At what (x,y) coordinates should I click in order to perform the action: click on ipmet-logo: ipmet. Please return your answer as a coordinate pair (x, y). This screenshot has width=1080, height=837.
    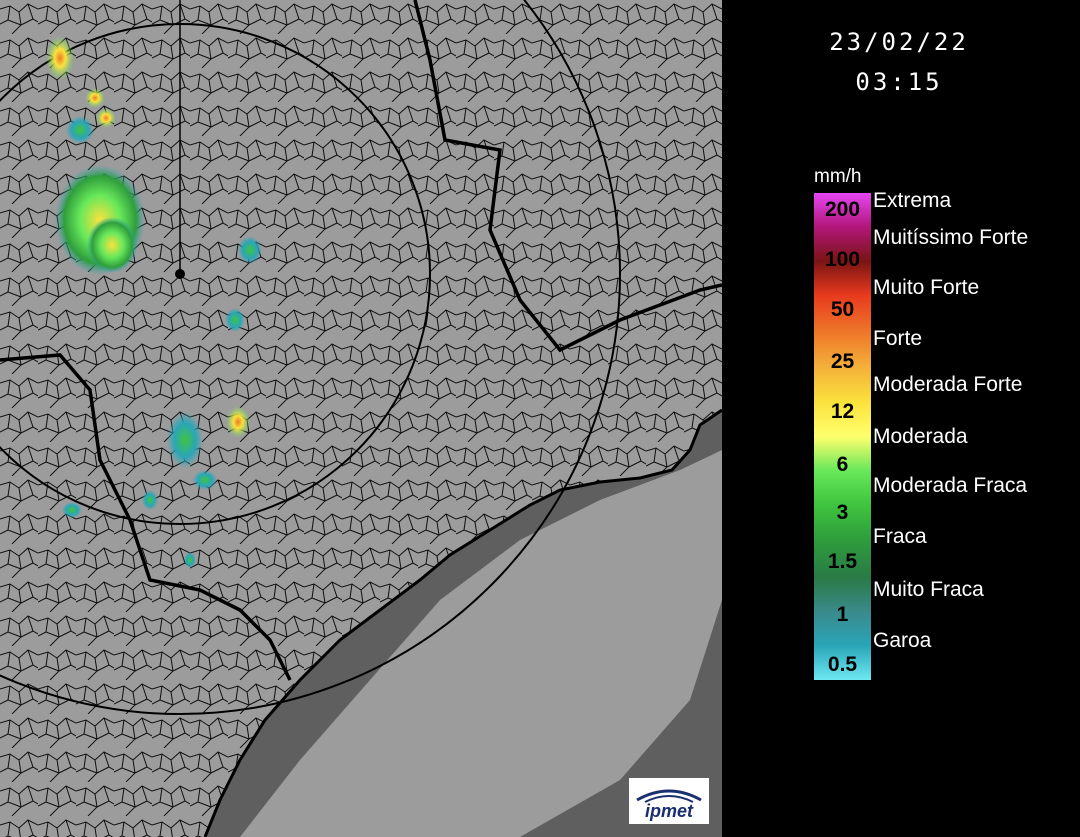
    Looking at the image, I should click on (669, 801).